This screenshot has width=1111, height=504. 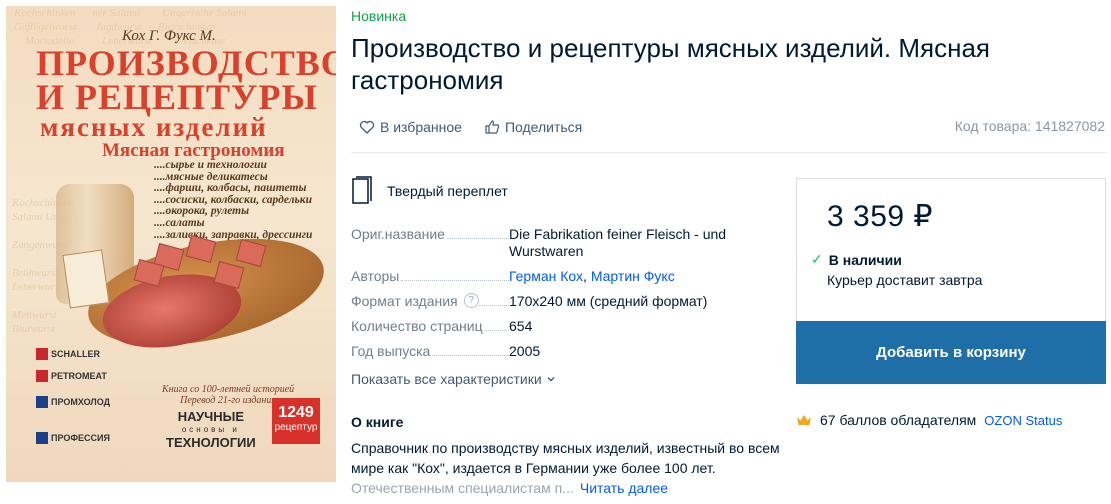 What do you see at coordinates (68, 354) in the screenshot?
I see `publisher-logo: SCHALLER` at bounding box center [68, 354].